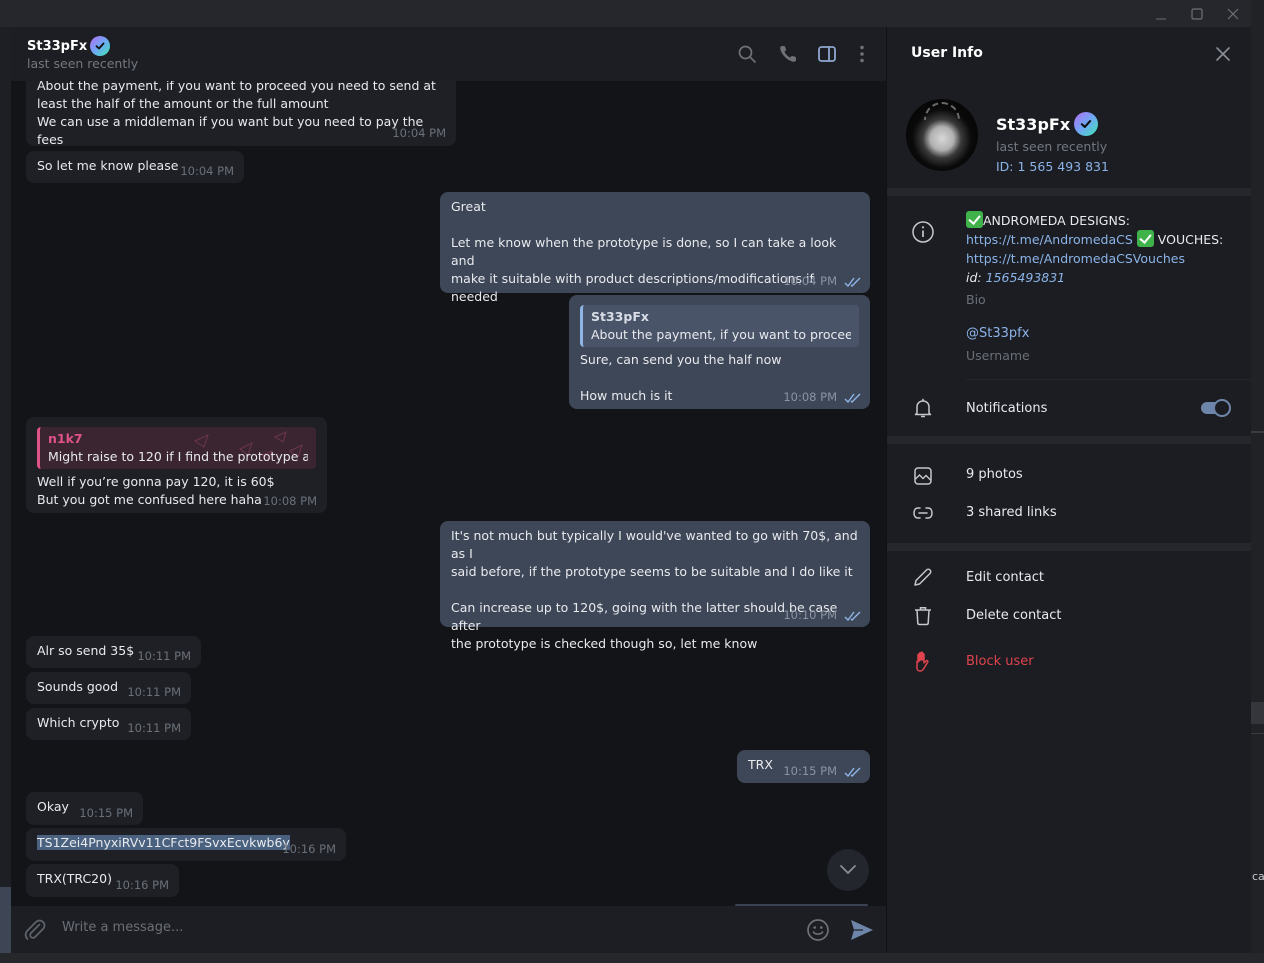 The height and width of the screenshot is (963, 1264). Describe the element at coordinates (923, 616) in the screenshot. I see `trash-icon` at that location.